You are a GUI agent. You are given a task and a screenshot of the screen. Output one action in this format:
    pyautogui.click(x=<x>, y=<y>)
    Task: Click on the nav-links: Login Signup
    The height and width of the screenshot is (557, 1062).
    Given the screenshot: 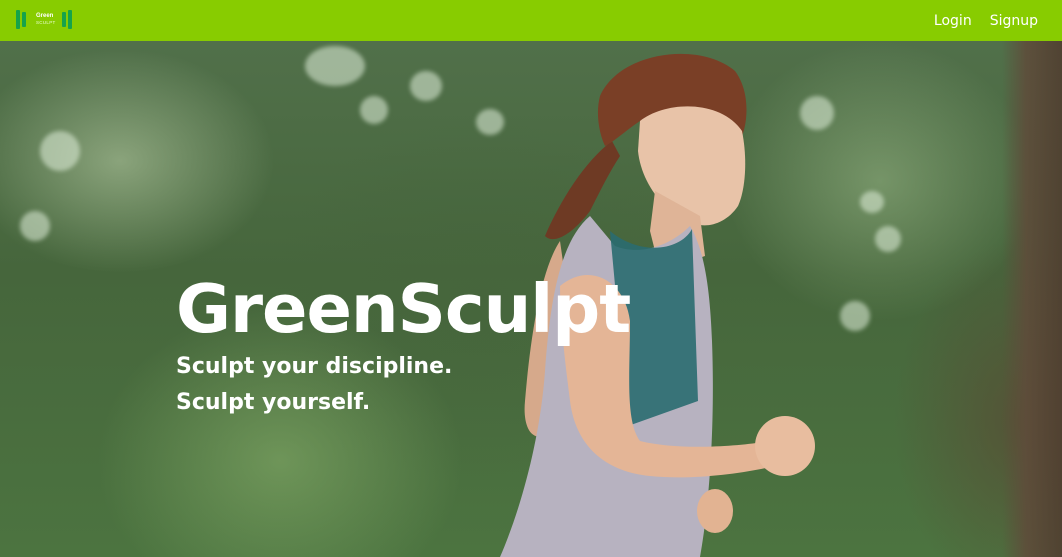 What is the action you would take?
    pyautogui.click(x=986, y=20)
    